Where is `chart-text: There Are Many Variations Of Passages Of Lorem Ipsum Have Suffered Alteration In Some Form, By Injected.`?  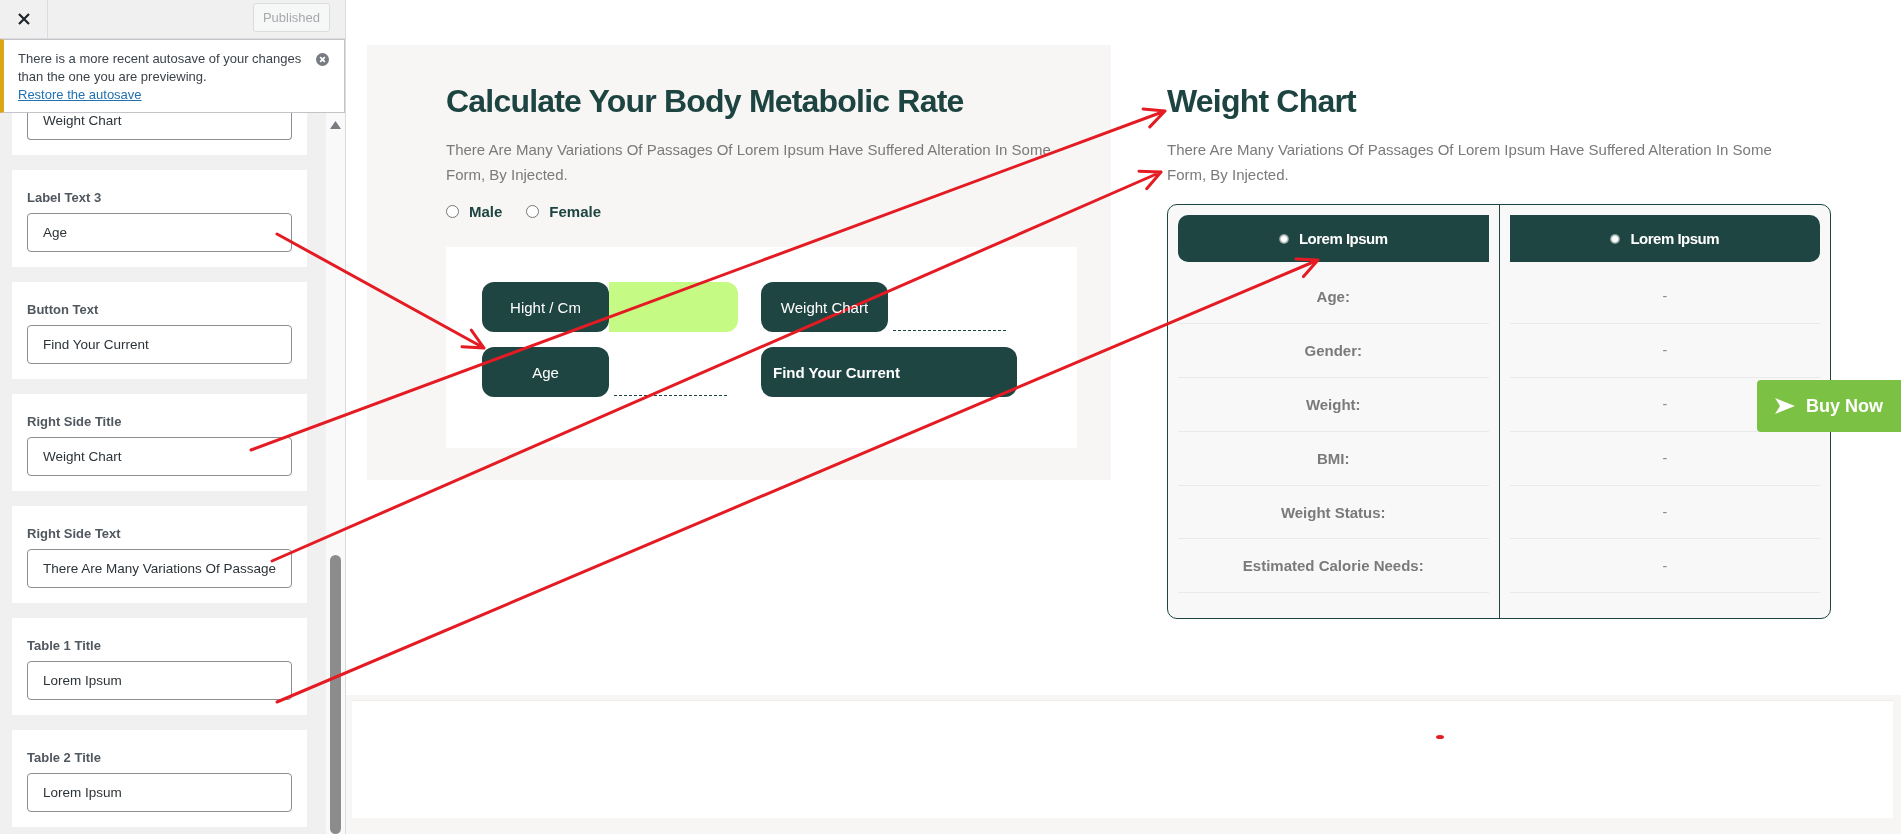 chart-text: There Are Many Variations Of Passages Of Lorem Ipsum Have Suffered Alteration In Some Form, By Injected. is located at coordinates (1470, 162).